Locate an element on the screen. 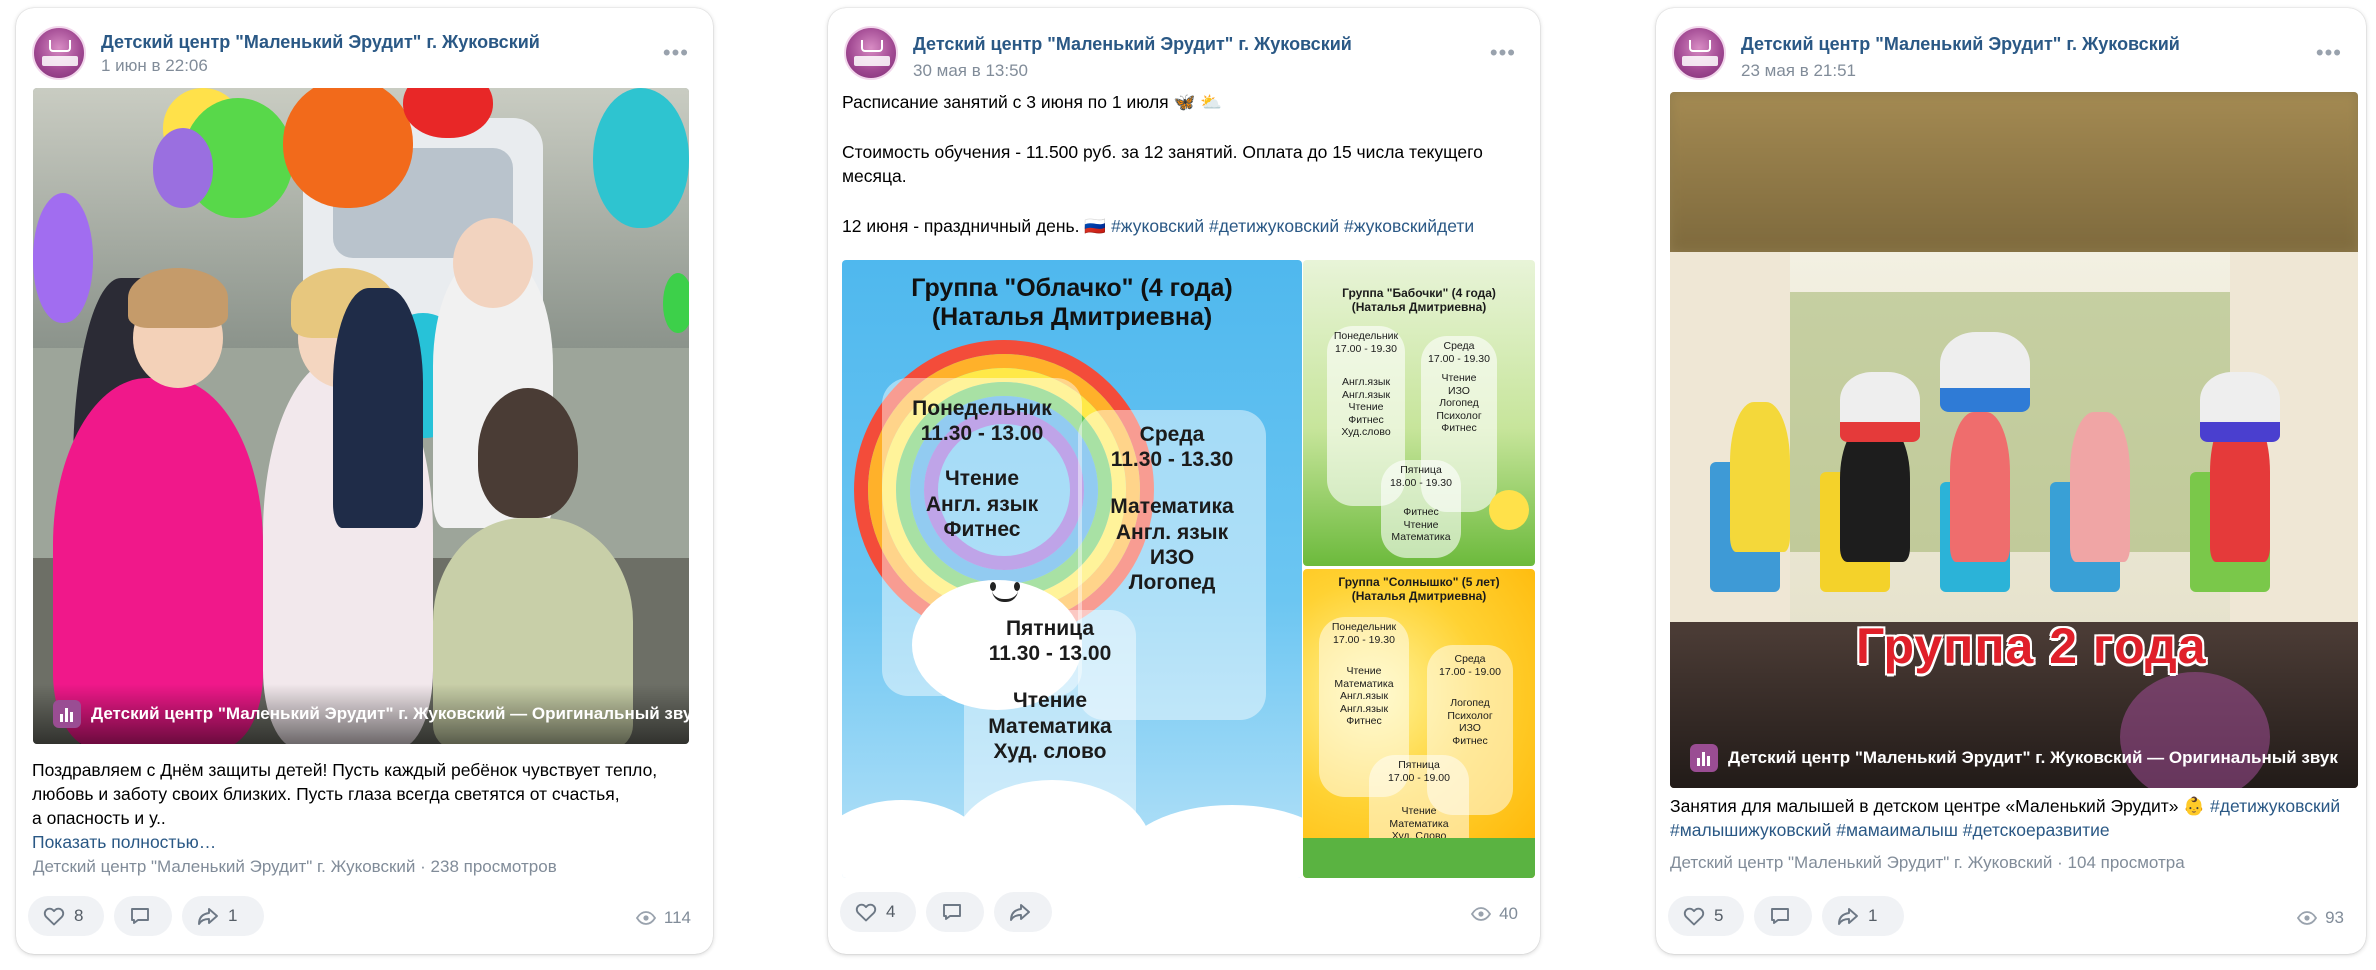 The width and height of the screenshot is (2376, 970). views-counter: 114 is located at coordinates (663, 918).